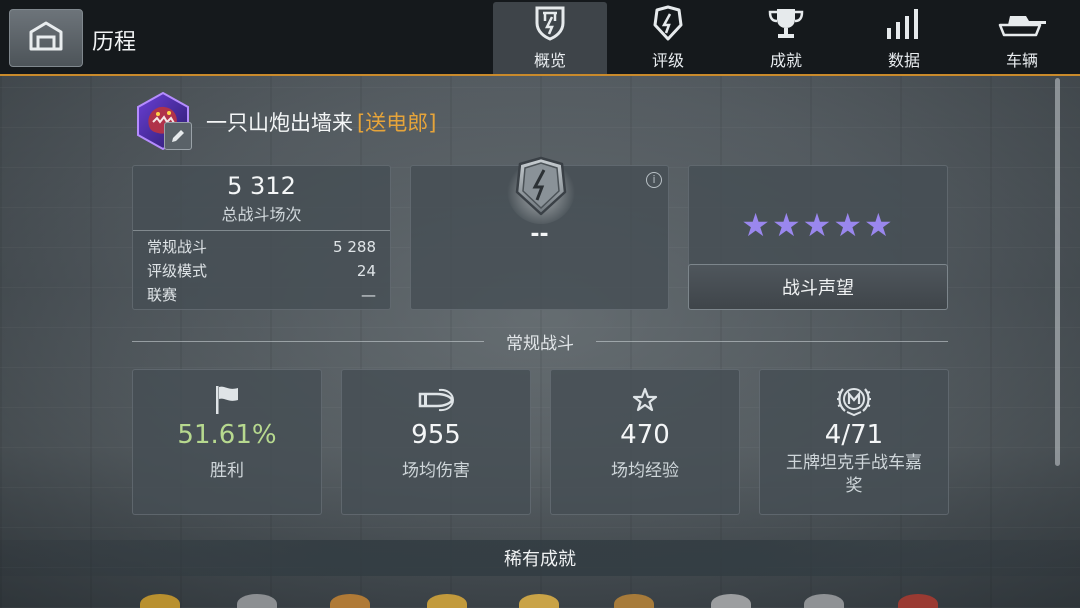 The image size is (1080, 608). I want to click on scrollbar, so click(1057, 272).